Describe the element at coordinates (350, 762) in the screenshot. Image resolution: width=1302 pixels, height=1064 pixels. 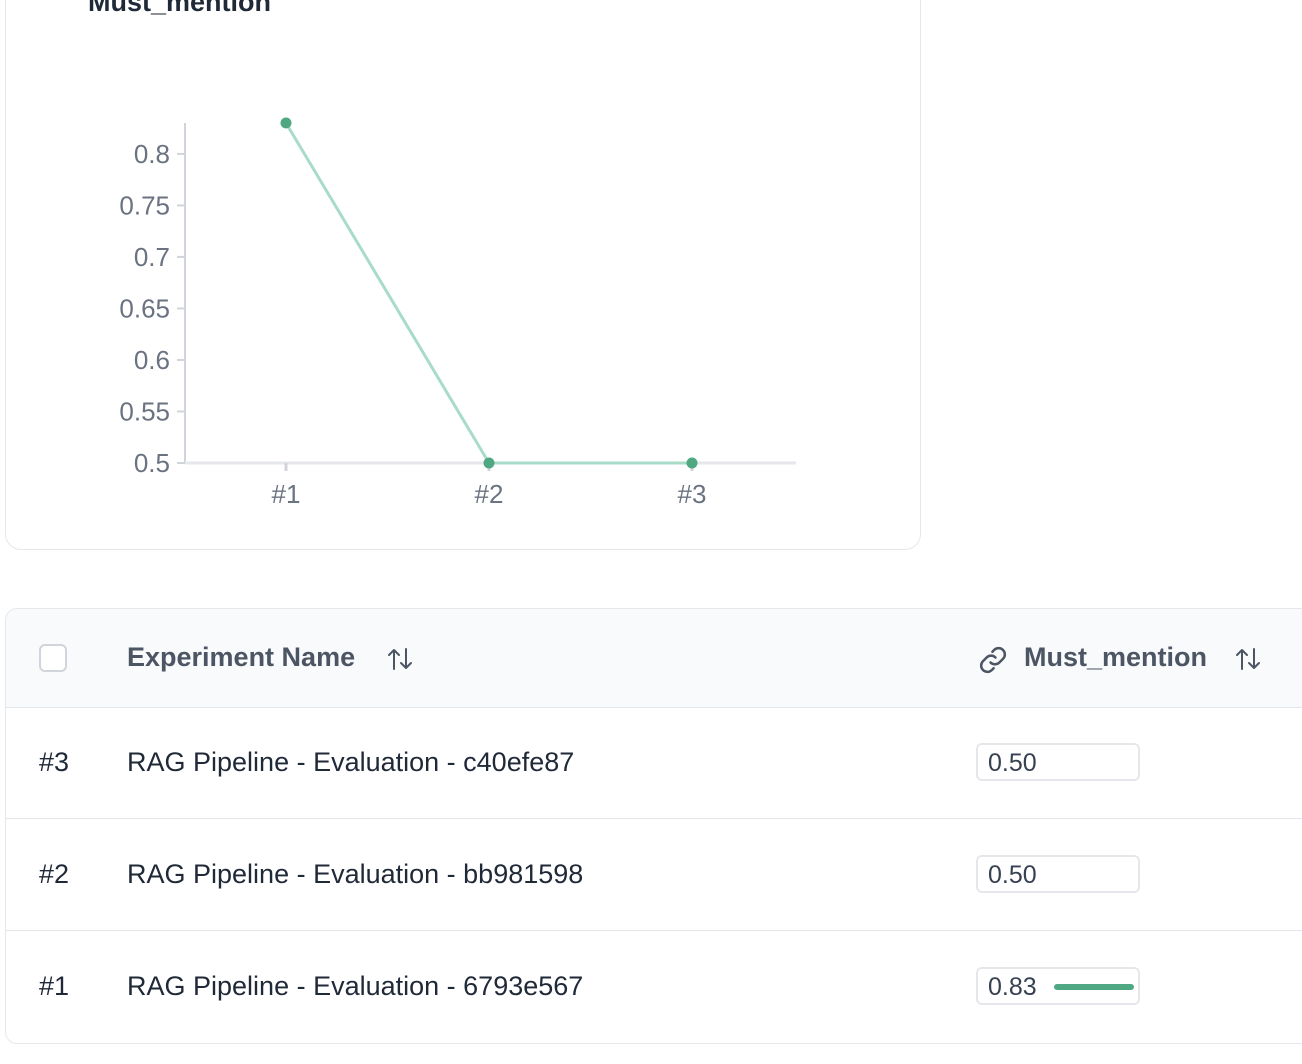
I see `experiment-name: RAG Pipeline - Evaluation - c40efe87` at that location.